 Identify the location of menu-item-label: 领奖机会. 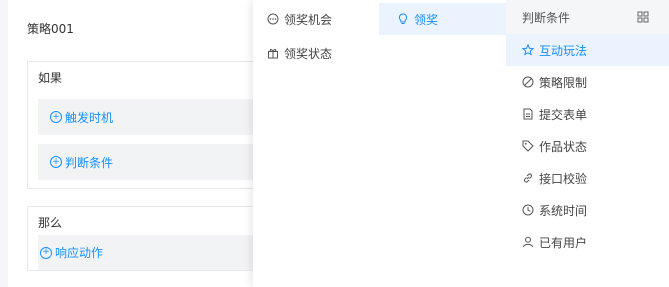
(308, 19).